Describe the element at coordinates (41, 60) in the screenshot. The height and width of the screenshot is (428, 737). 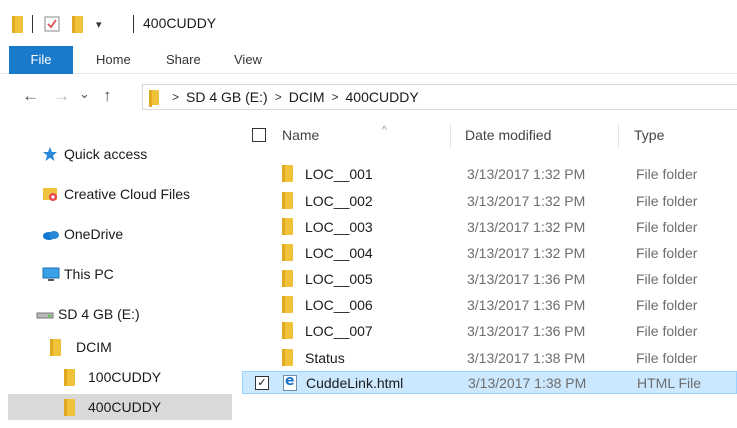
I see `tab-file: File` at that location.